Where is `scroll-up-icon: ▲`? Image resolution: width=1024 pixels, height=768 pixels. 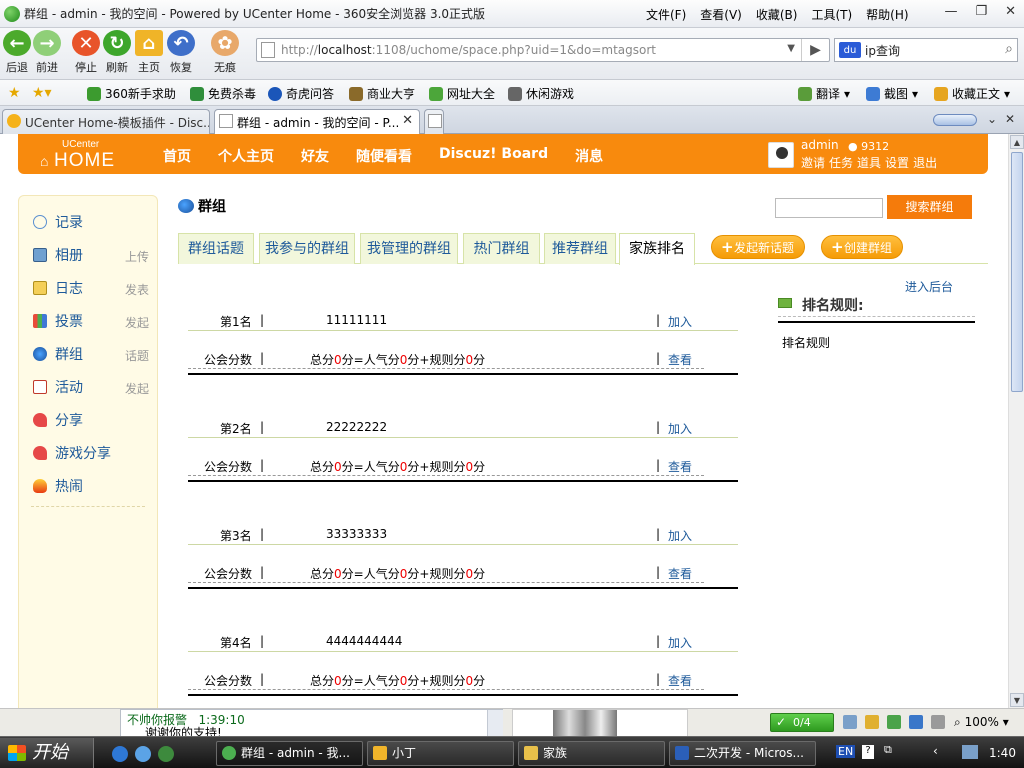 scroll-up-icon: ▲ is located at coordinates (1017, 142).